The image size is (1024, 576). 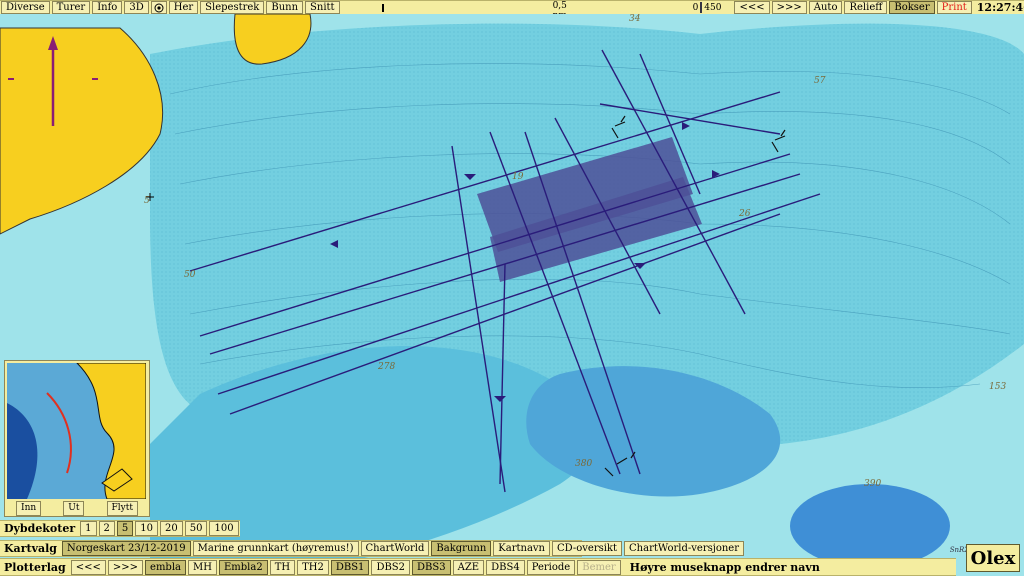 I want to click on target-icon-glyph, so click(x=159, y=7).